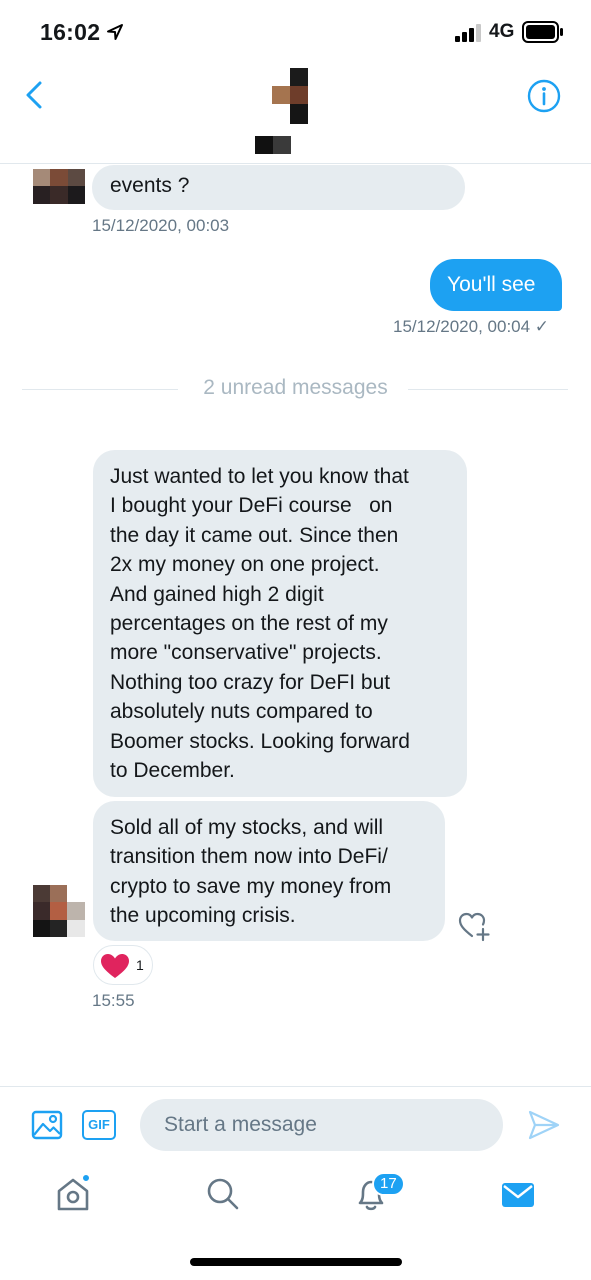  What do you see at coordinates (161, 225) in the screenshot?
I see `message-timestamp: 15/12/2020, 00:03` at bounding box center [161, 225].